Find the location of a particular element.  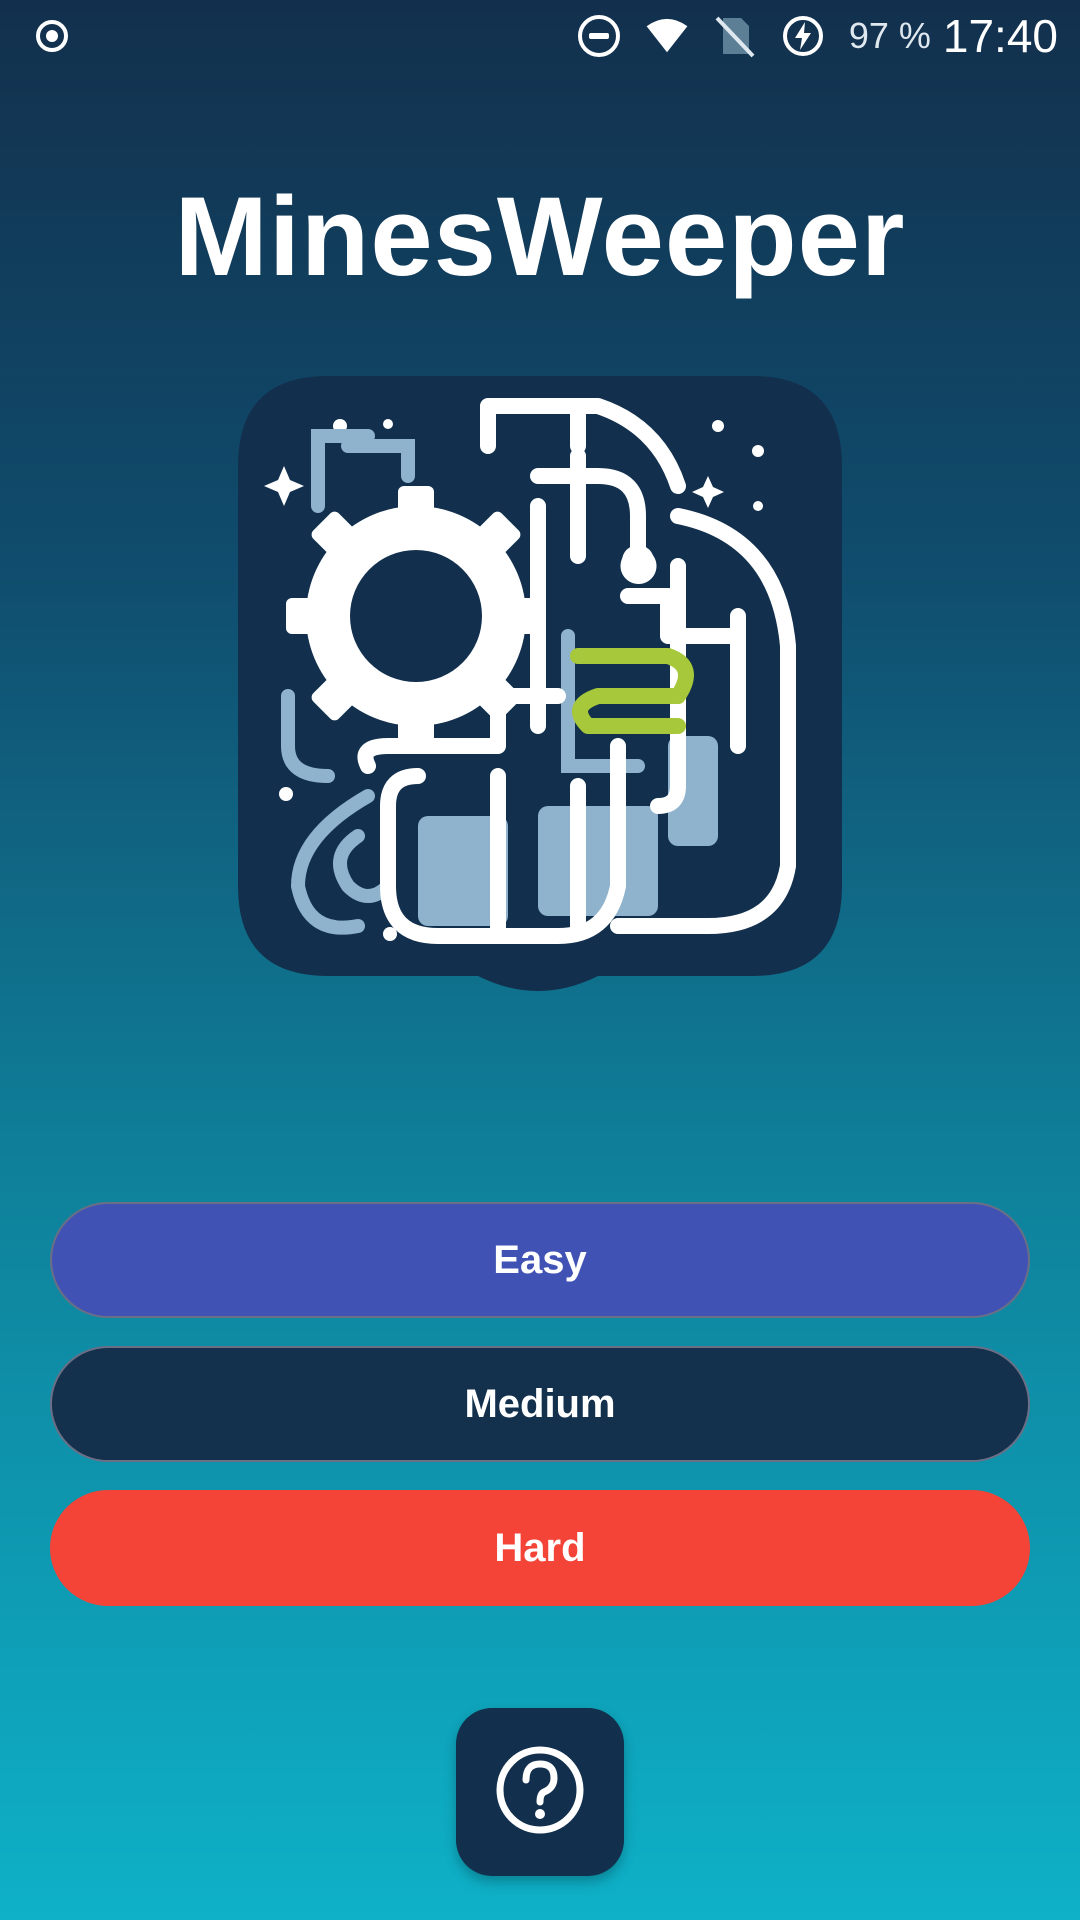

hard-button: Hard is located at coordinates (540, 1548).